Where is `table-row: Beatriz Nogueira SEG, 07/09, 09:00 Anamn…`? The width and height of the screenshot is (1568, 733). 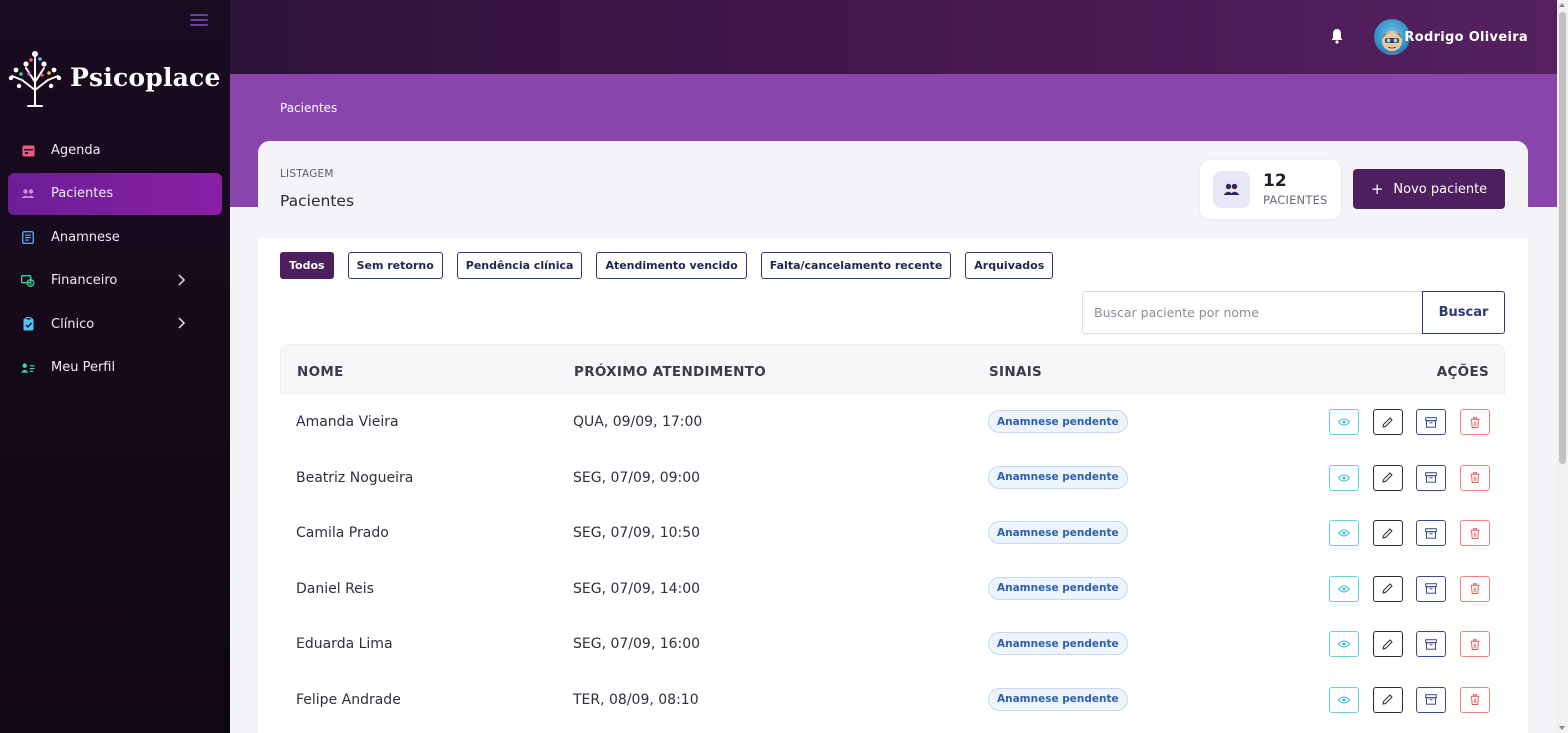 table-row: Beatriz Nogueira SEG, 07/09, 09:00 Anamn… is located at coordinates (892, 479).